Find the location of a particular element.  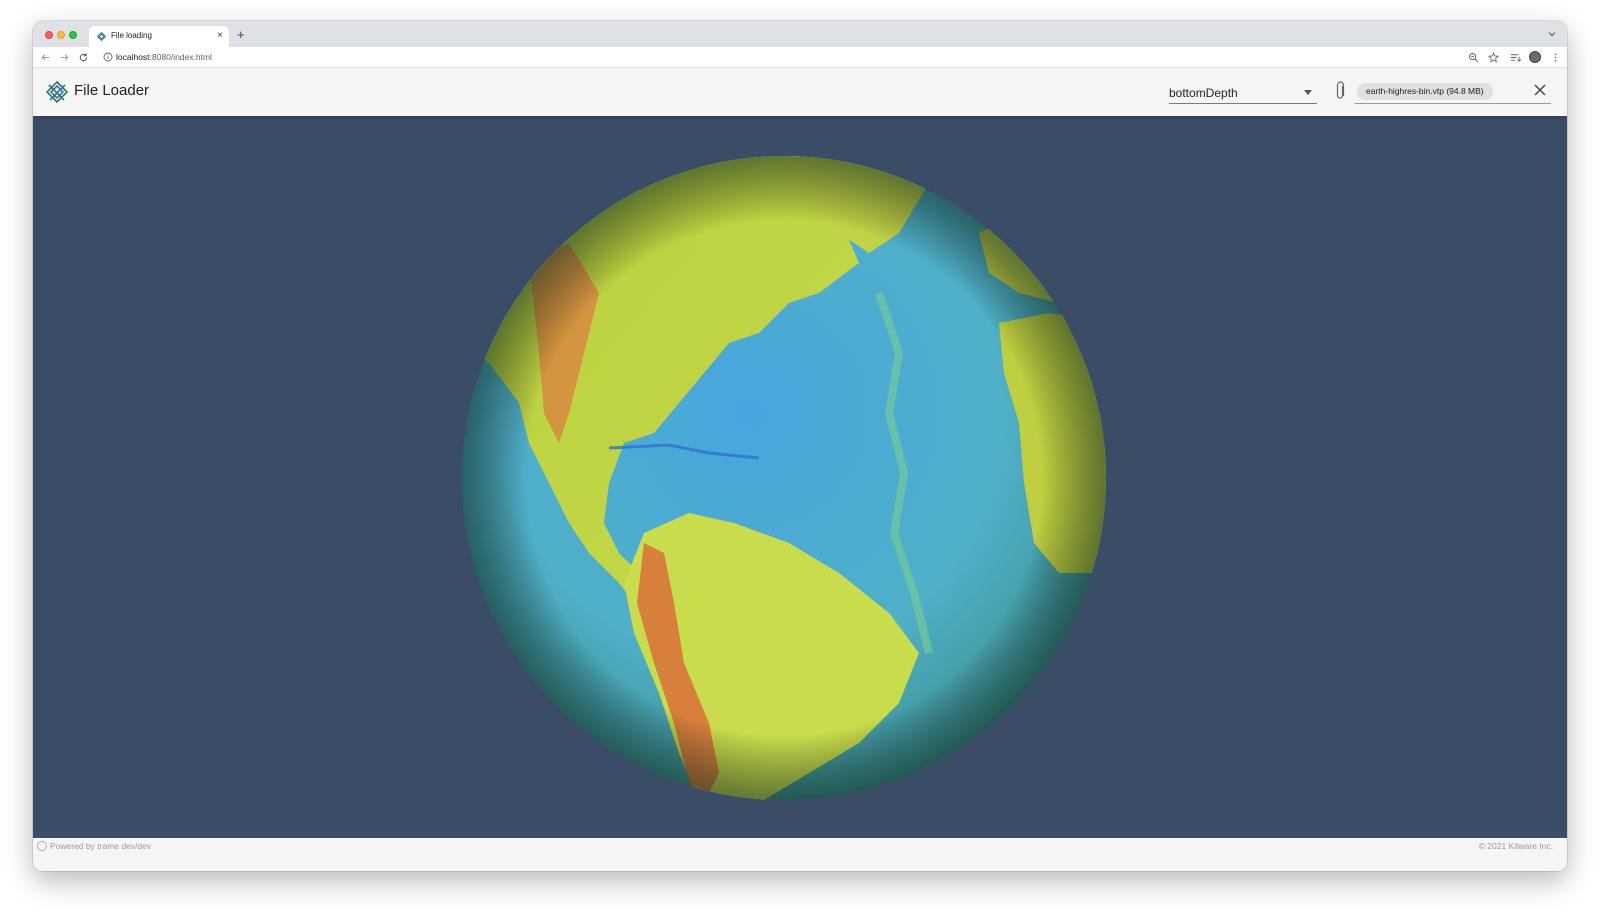

forward-icon is located at coordinates (64, 57).